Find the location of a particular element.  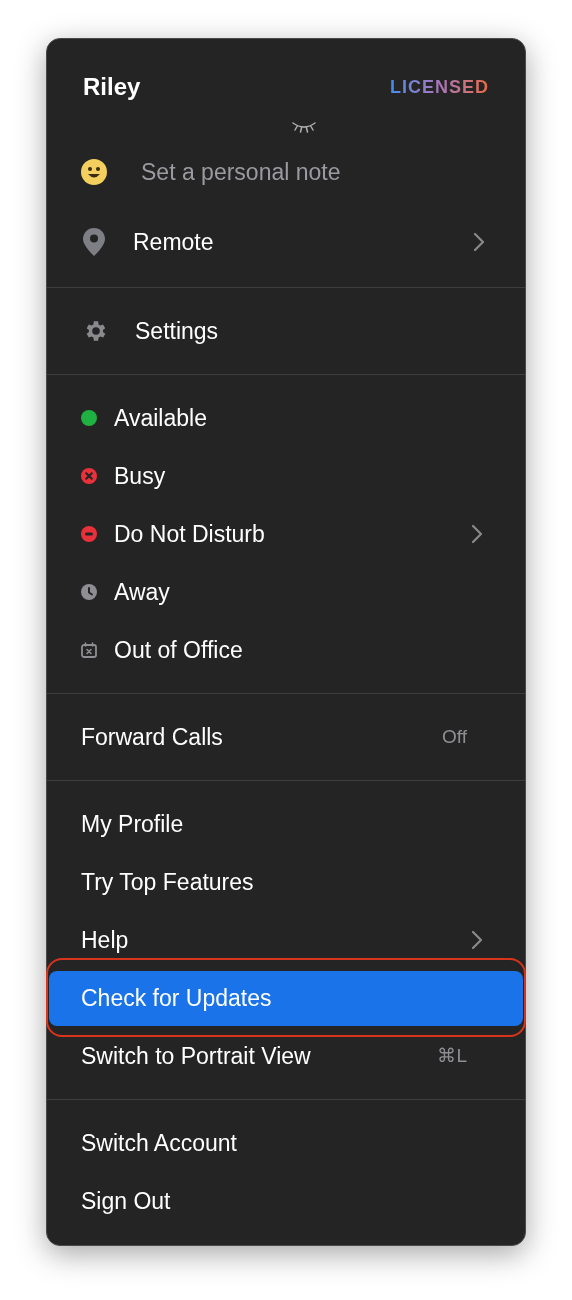

shortcut-label: ⌘L is located at coordinates (452, 1055).